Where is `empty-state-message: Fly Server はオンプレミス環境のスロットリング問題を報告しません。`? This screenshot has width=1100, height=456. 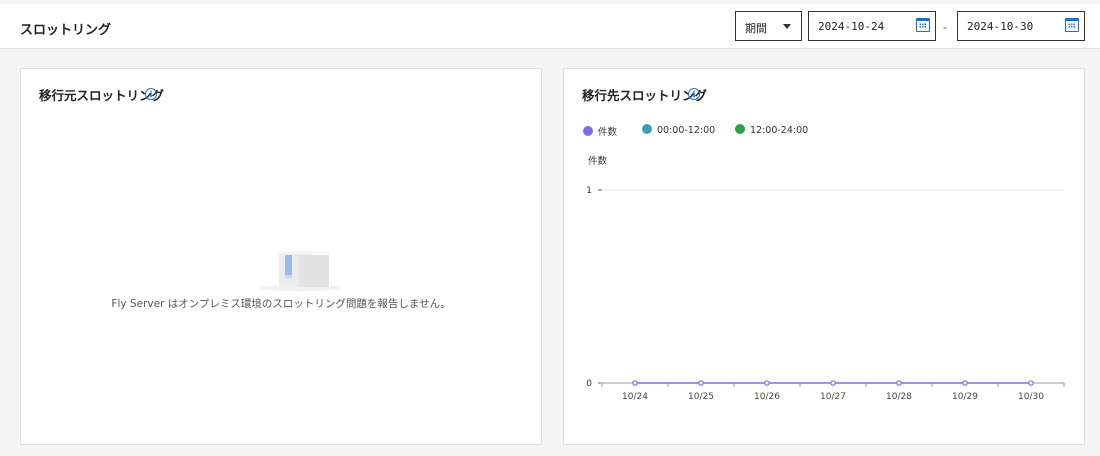 empty-state-message: Fly Server はオンプレミス環境のスロットリング問題を報告しません。 is located at coordinates (281, 304).